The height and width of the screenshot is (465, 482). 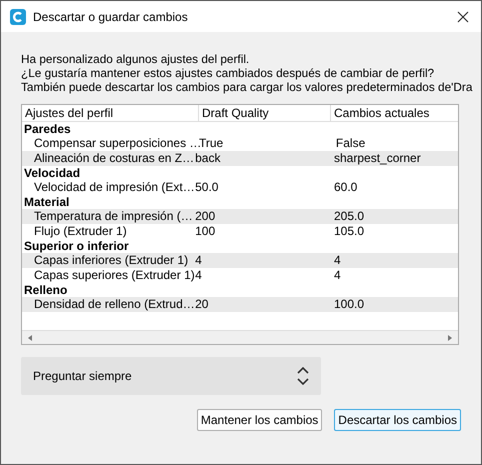 I want to click on table-cell-text: sharpest_corner, so click(x=377, y=158).